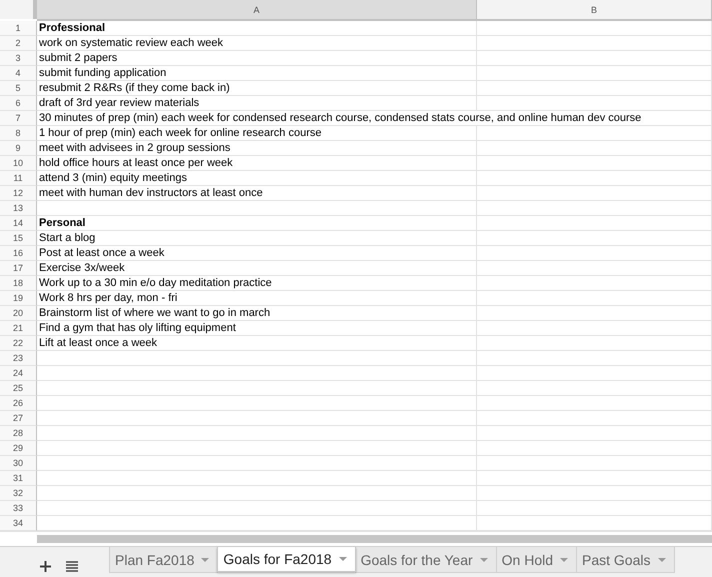 Image resolution: width=712 pixels, height=577 pixels. Describe the element at coordinates (257, 328) in the screenshot. I see `table-cell: Find a gym that has oly lifting equipment` at that location.